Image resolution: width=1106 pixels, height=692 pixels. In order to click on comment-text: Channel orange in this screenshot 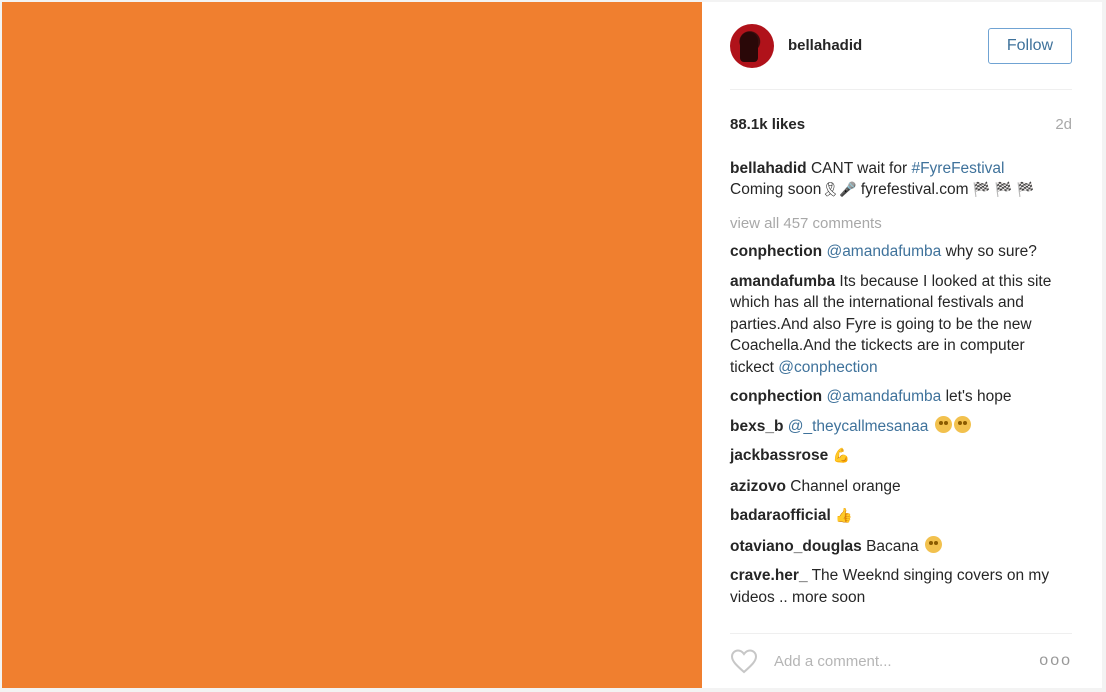, I will do `click(843, 486)`.